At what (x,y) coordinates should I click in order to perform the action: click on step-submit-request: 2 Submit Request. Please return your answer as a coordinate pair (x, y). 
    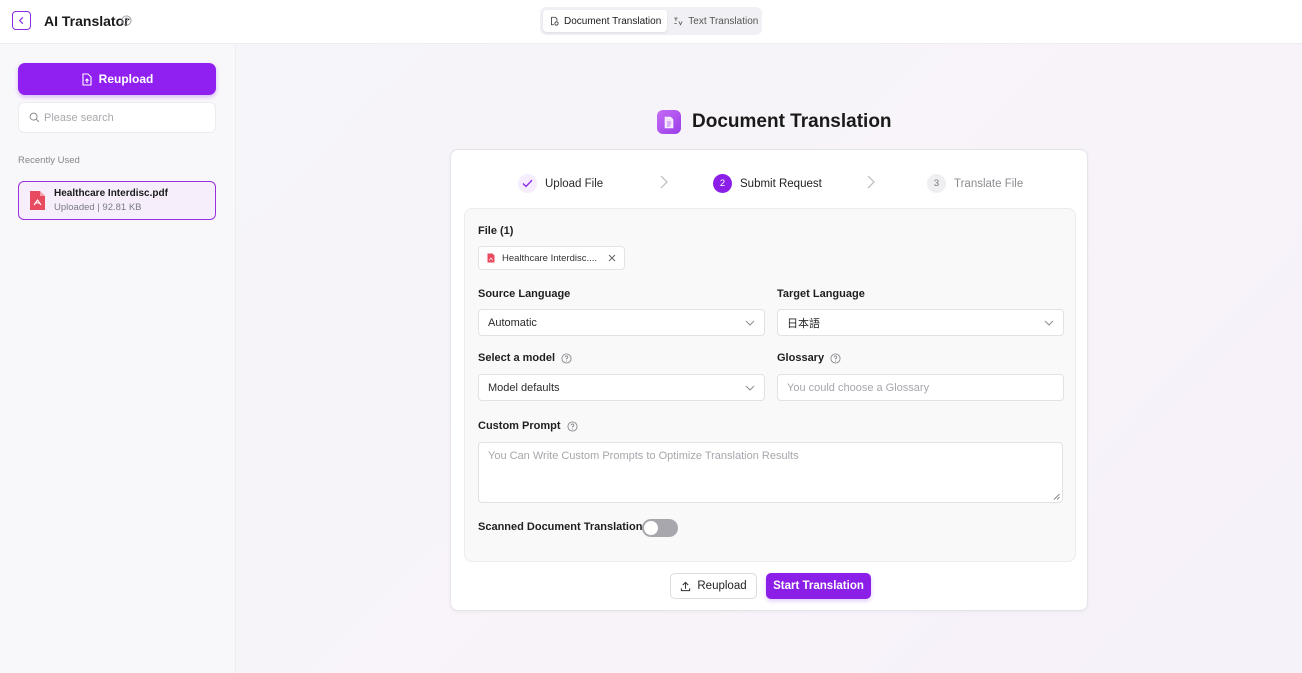
    Looking at the image, I should click on (767, 183).